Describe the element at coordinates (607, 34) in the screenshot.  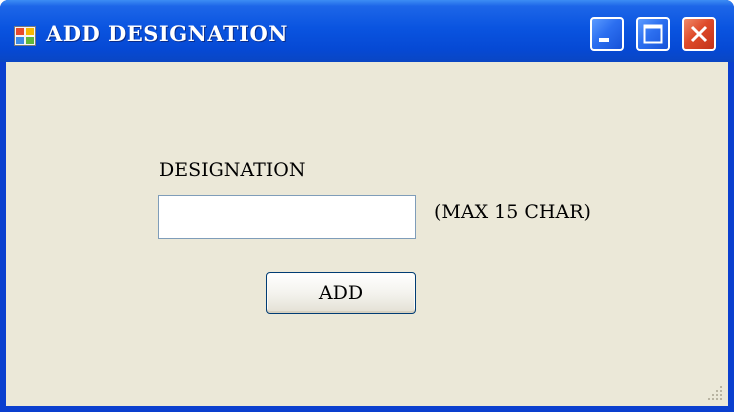
I see `minimize-button` at that location.